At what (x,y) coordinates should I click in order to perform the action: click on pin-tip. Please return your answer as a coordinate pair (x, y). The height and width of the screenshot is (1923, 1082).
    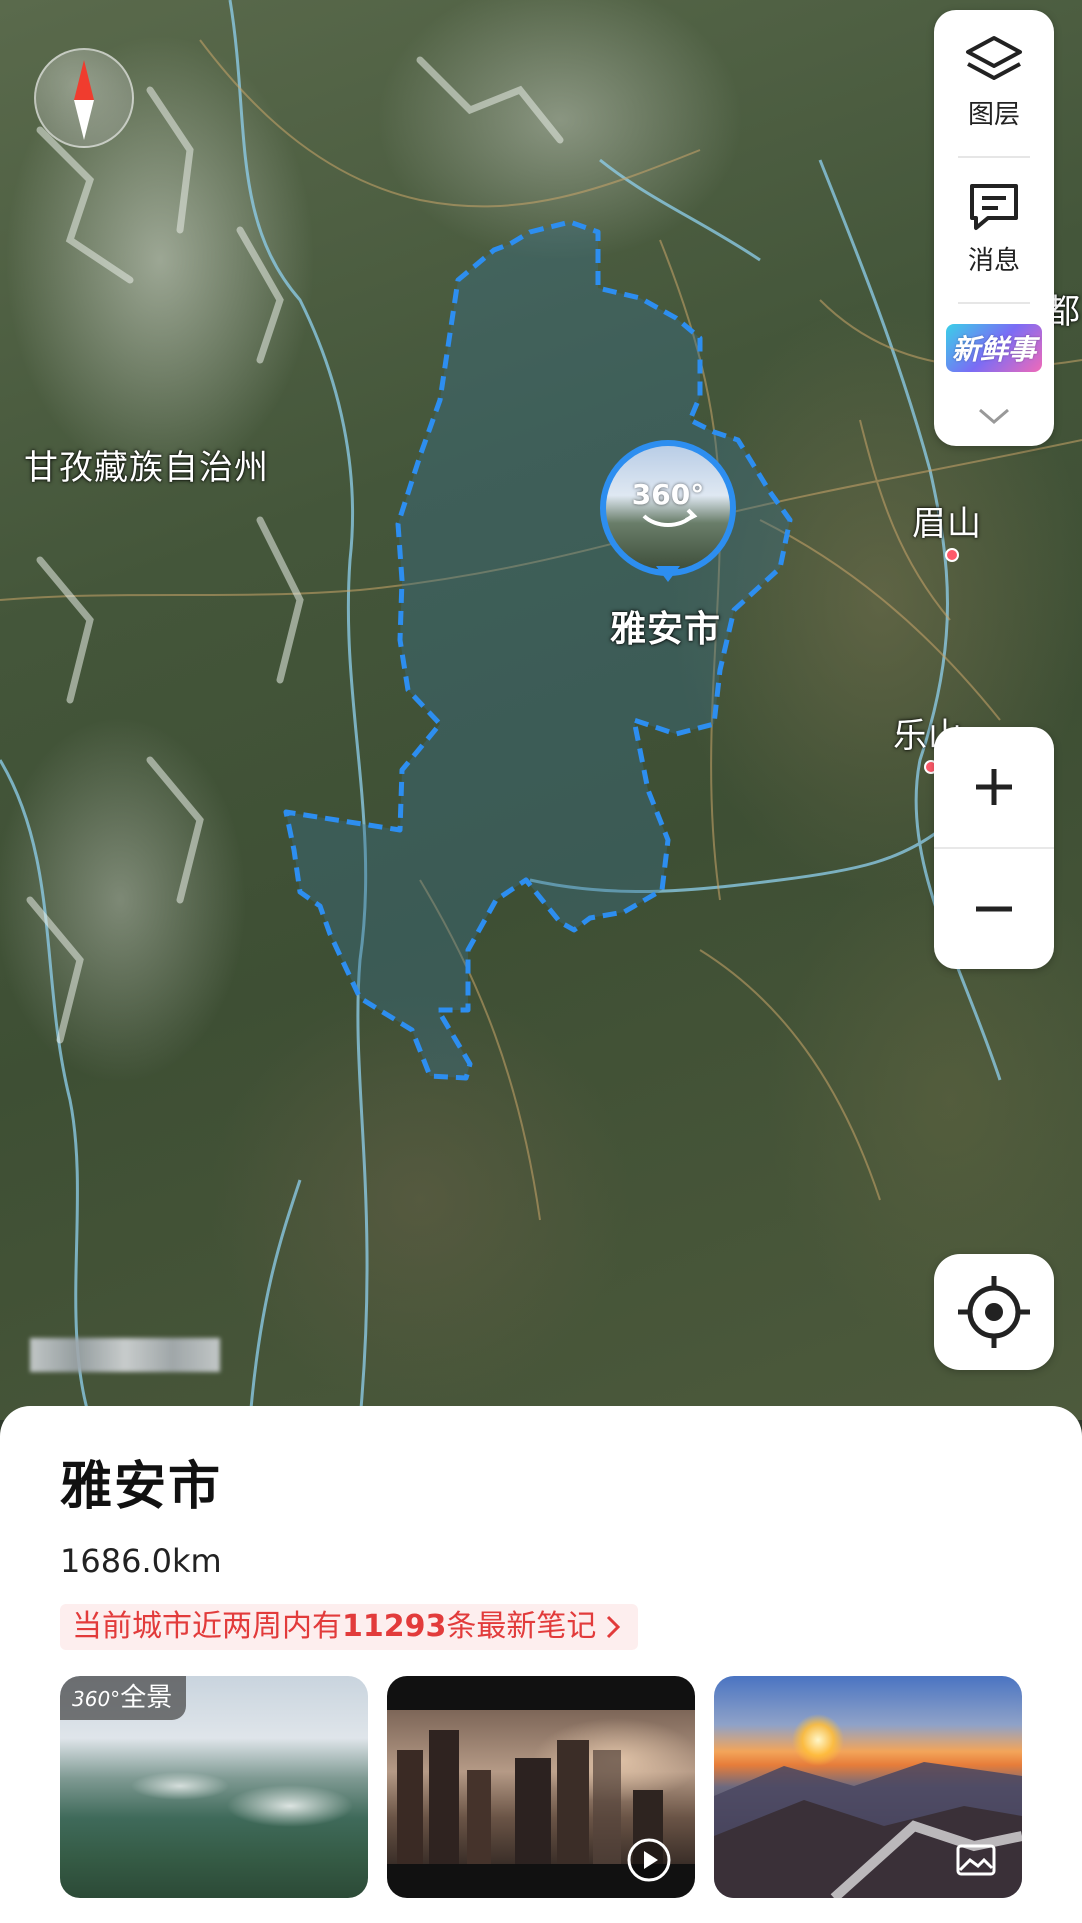
    Looking at the image, I should click on (668, 574).